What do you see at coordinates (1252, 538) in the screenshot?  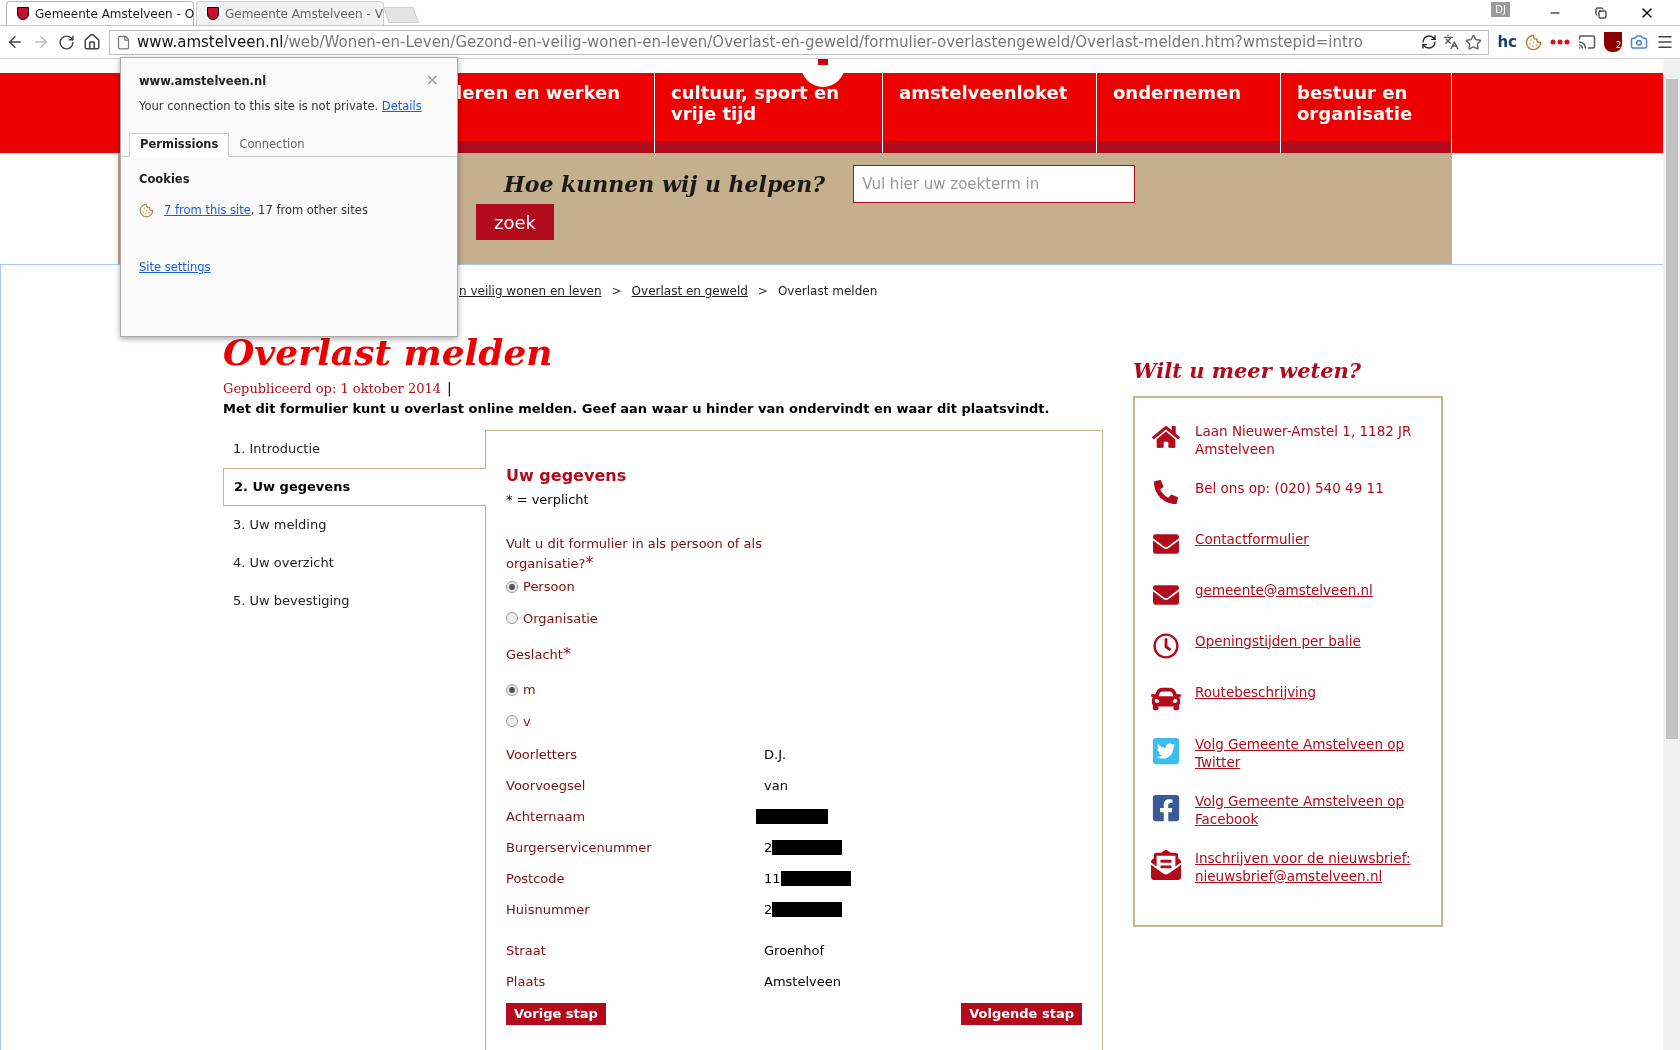 I see `contact-link: Contactformulier` at bounding box center [1252, 538].